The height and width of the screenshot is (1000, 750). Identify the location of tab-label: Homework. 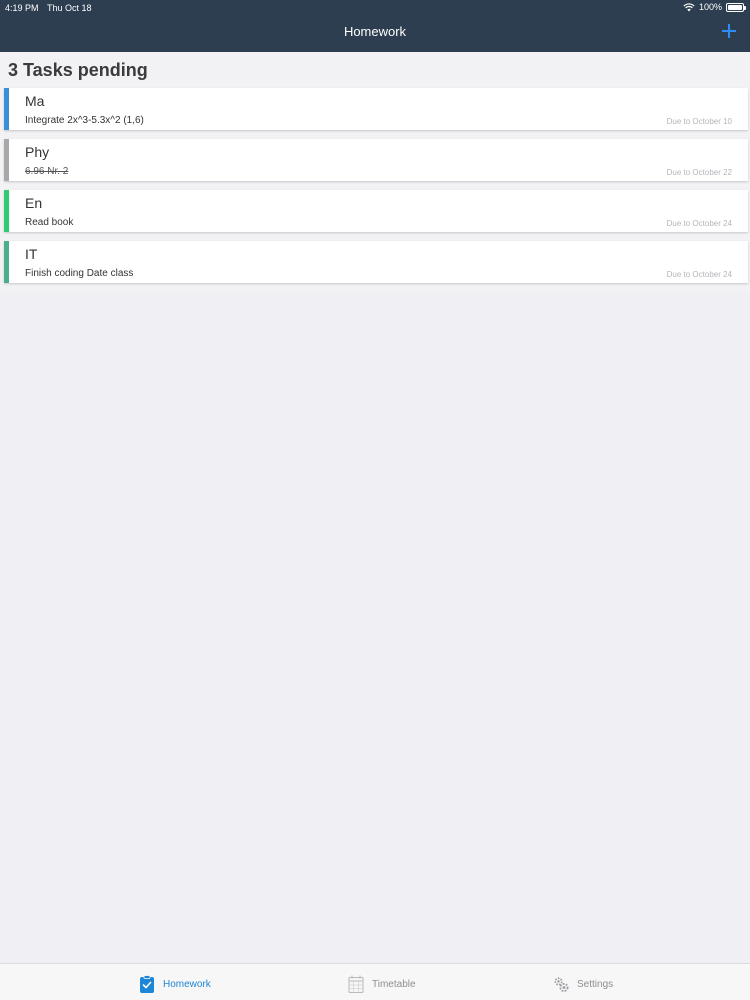
(187, 984).